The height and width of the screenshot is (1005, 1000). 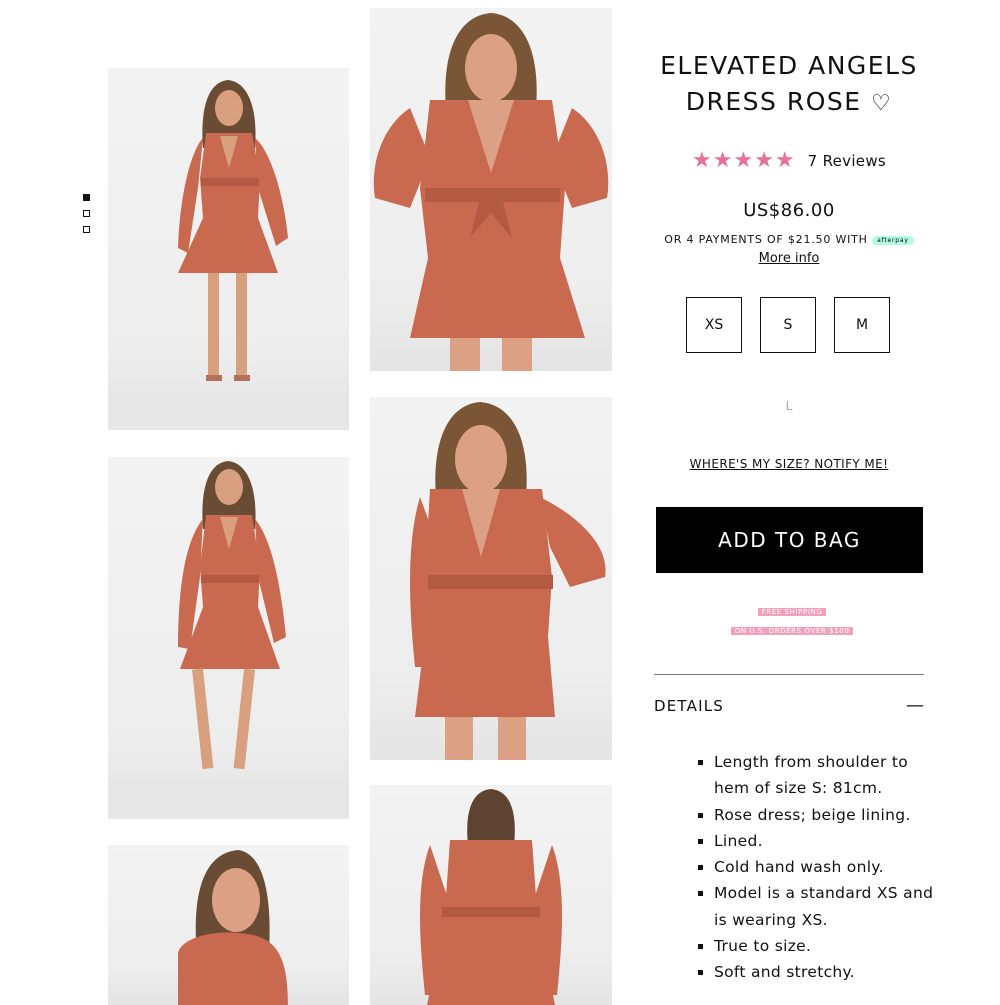 What do you see at coordinates (773, 101) in the screenshot?
I see `product-title-line2: DRESS ROSE` at bounding box center [773, 101].